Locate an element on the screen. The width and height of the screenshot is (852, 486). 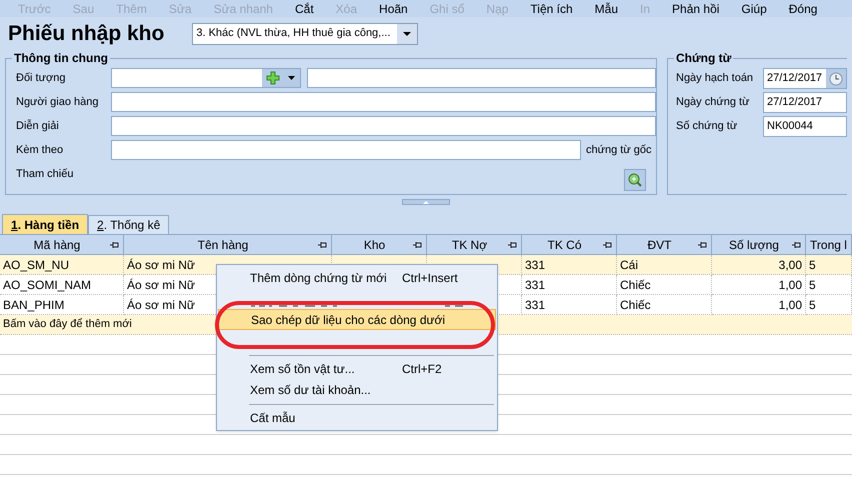
field-suffix: chứng từ gốc is located at coordinates (619, 150).